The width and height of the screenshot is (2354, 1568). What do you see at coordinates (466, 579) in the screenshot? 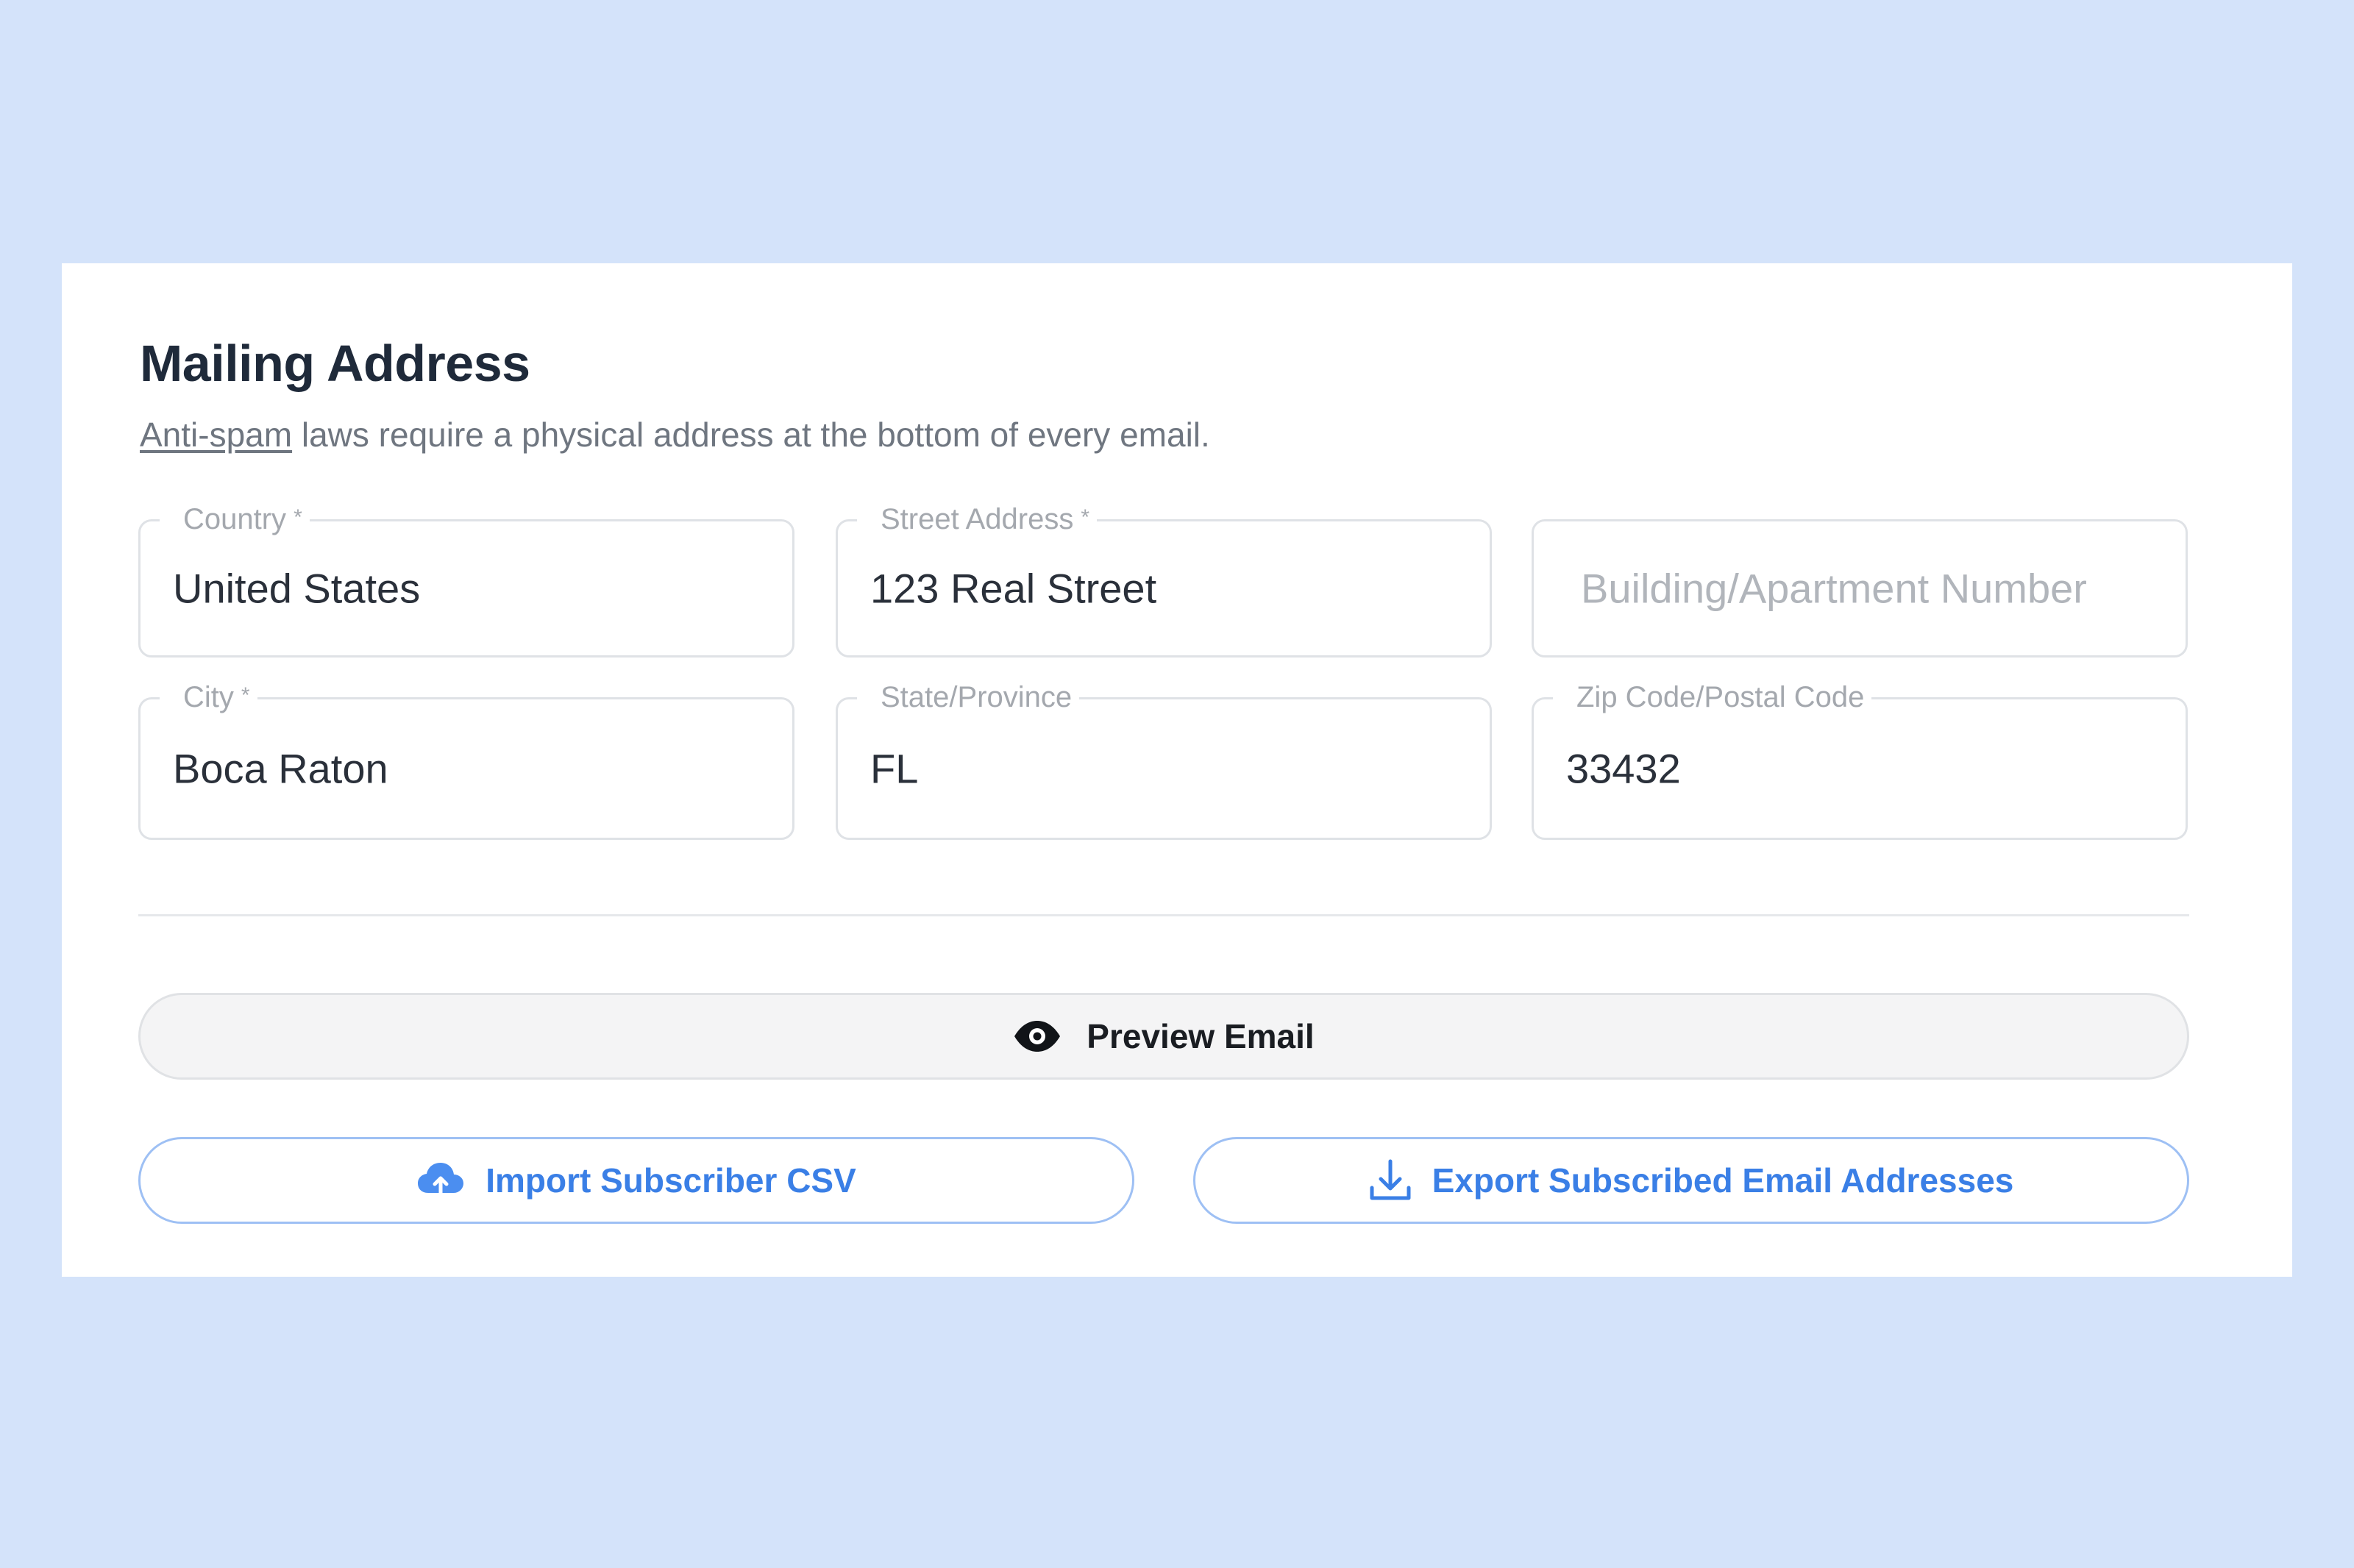
I see `country-field: Country * United States` at bounding box center [466, 579].